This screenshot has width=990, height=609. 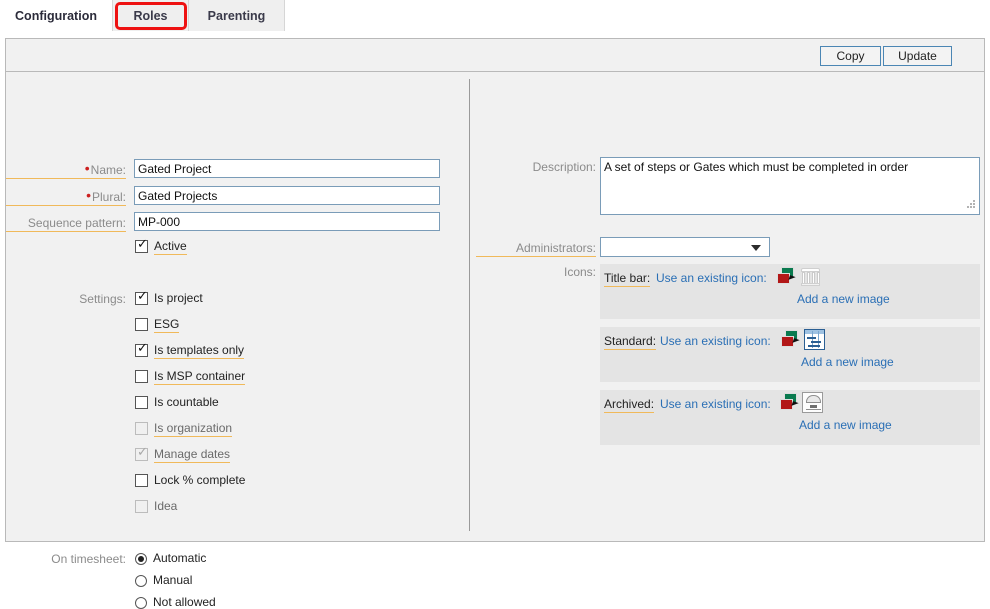 What do you see at coordinates (141, 506) in the screenshot?
I see `setting-checkbox-idea` at bounding box center [141, 506].